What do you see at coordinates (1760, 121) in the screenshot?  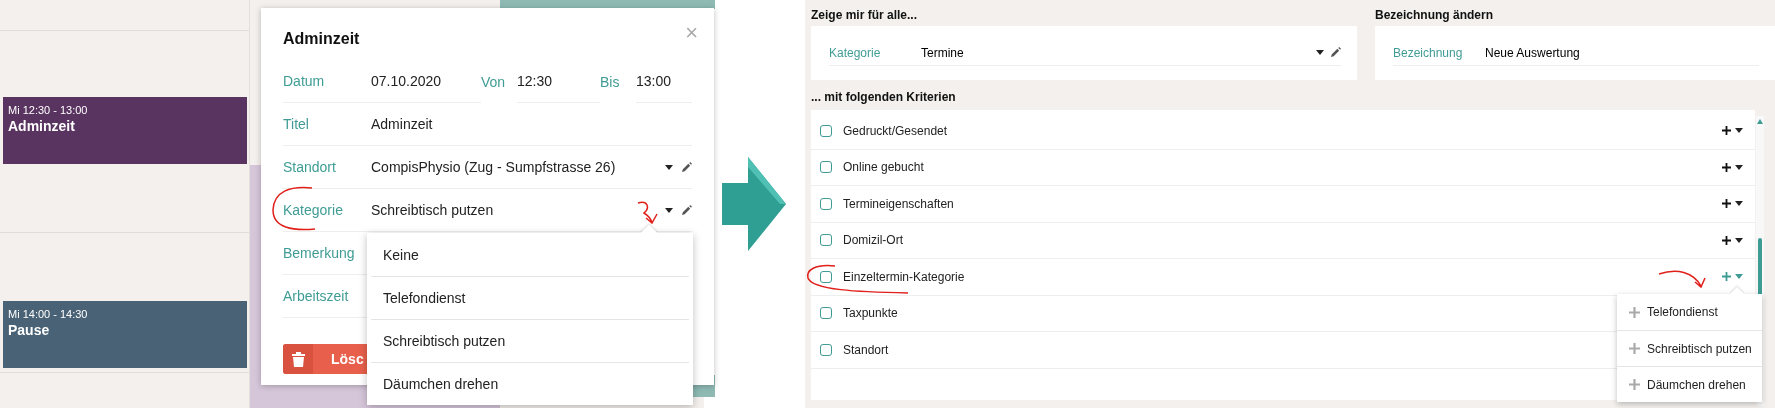 I see `scroll-up-icon` at bounding box center [1760, 121].